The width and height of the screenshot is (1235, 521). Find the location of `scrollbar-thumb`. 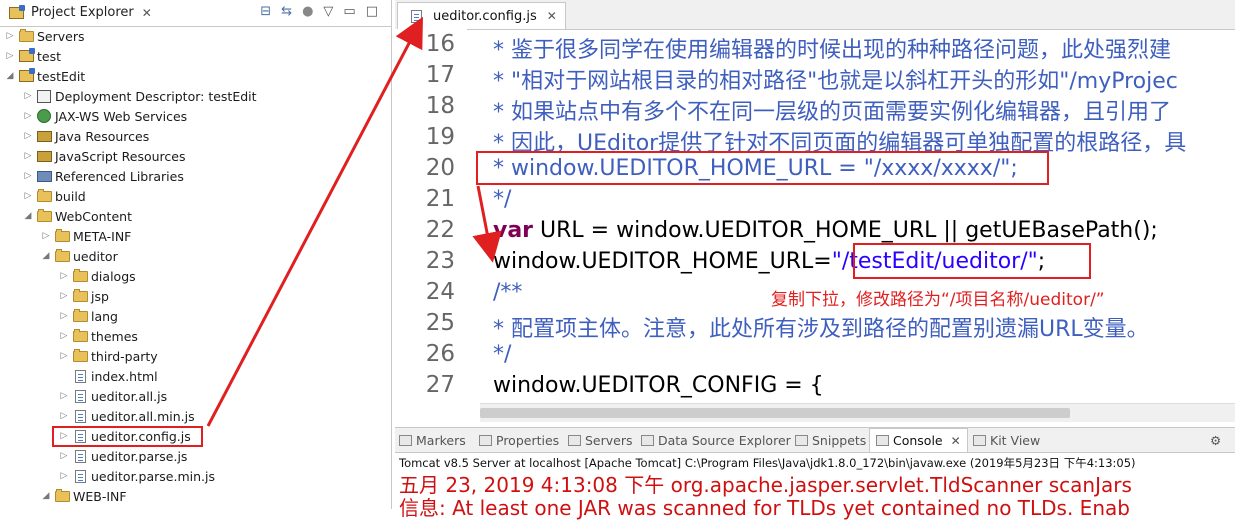

scrollbar-thumb is located at coordinates (775, 413).